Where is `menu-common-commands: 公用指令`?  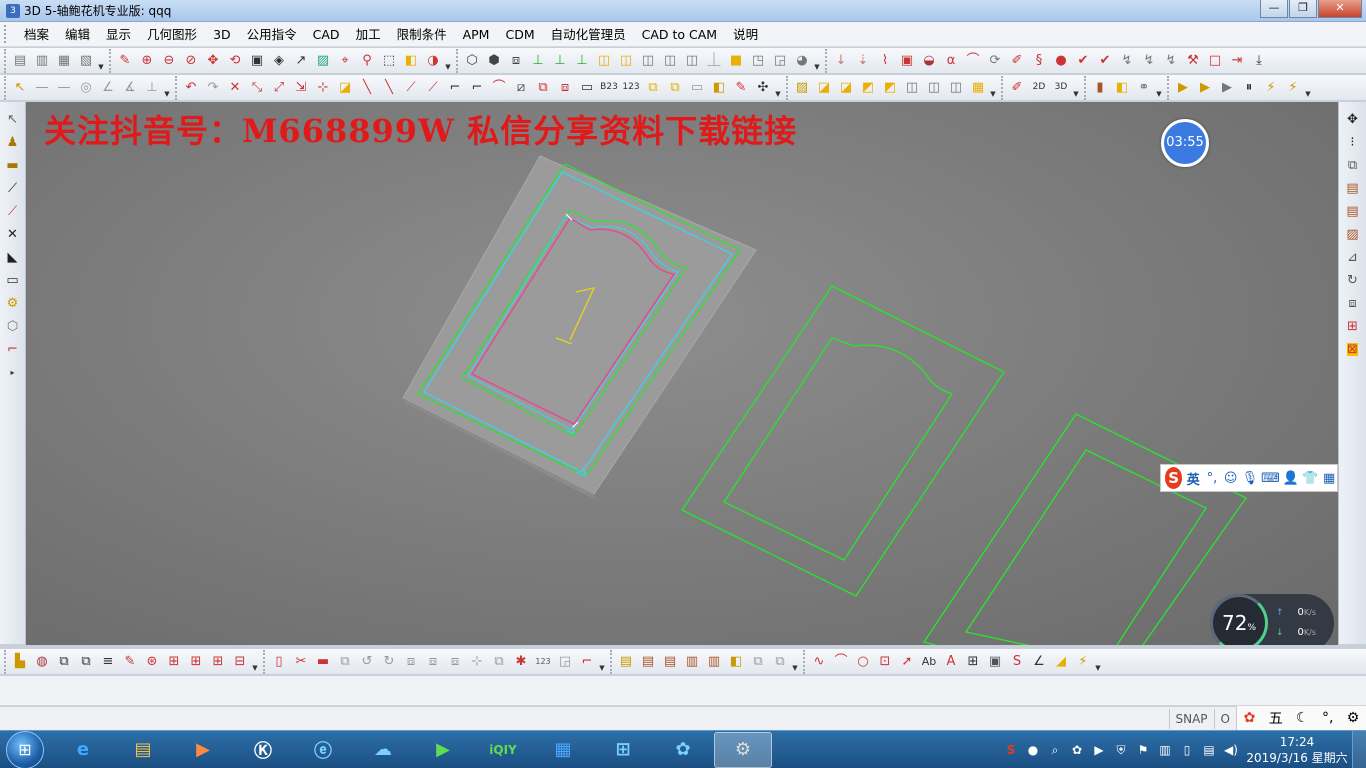
menu-common-commands: 公用指令 is located at coordinates (272, 34).